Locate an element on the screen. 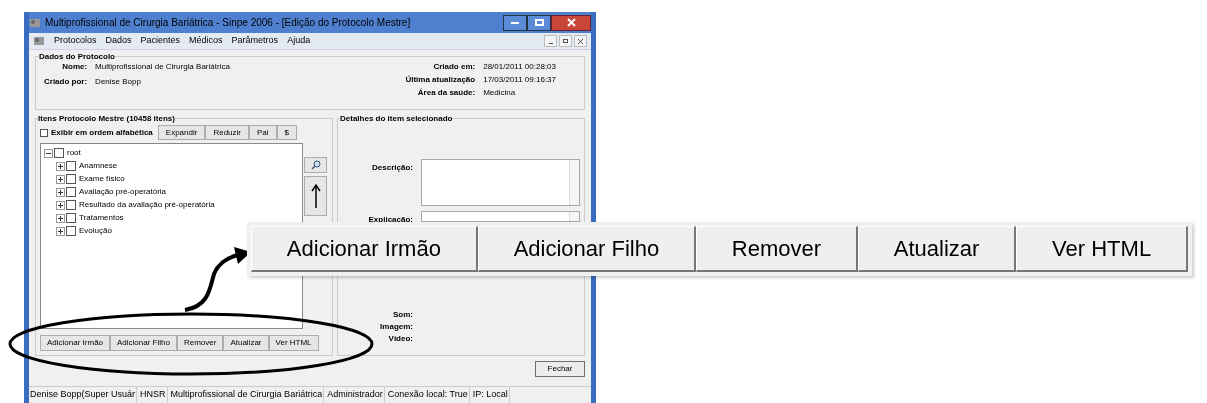  status-bar-panel: Multiprofissional de Cirurgia Bariátrica is located at coordinates (247, 395).